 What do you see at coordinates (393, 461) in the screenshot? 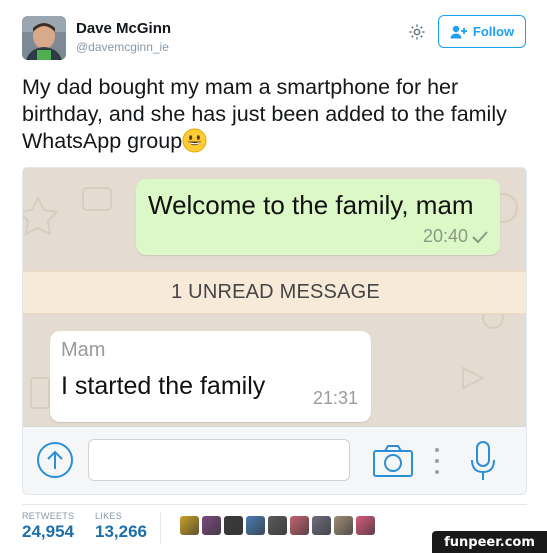
I see `camera-icon` at bounding box center [393, 461].